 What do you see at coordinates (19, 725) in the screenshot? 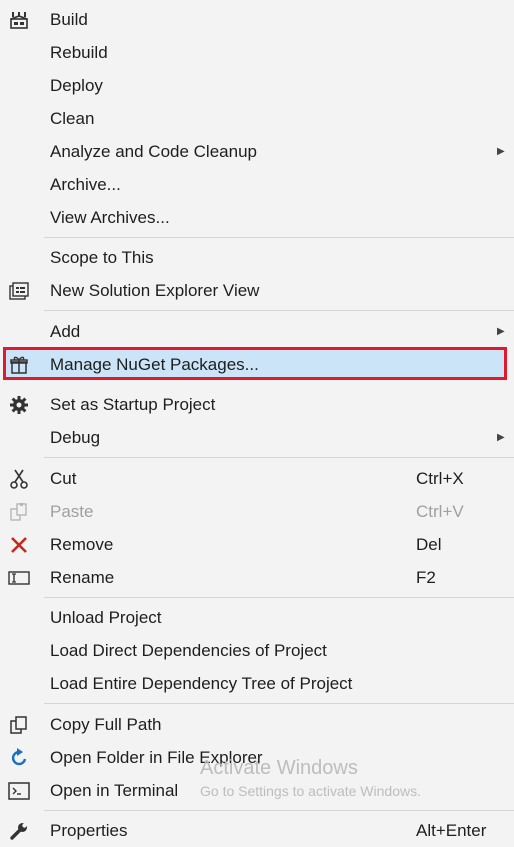
I see `copy-icon` at bounding box center [19, 725].